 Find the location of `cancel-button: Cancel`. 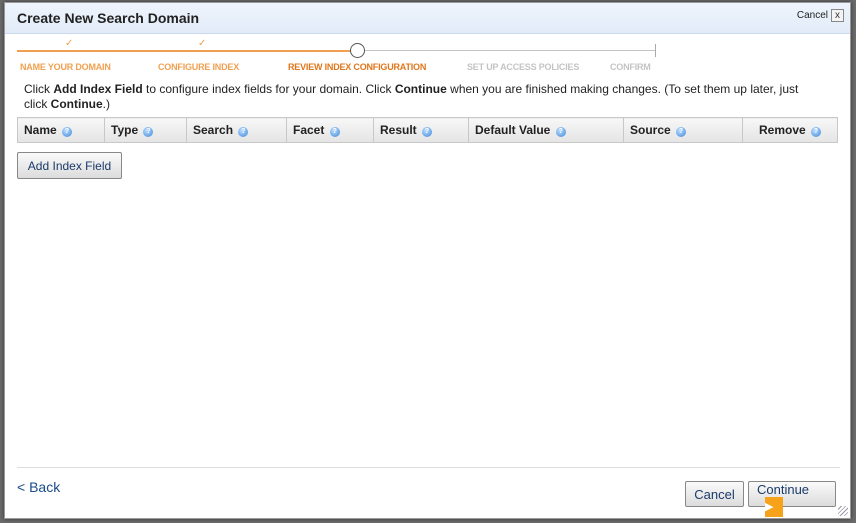

cancel-button: Cancel is located at coordinates (714, 494).